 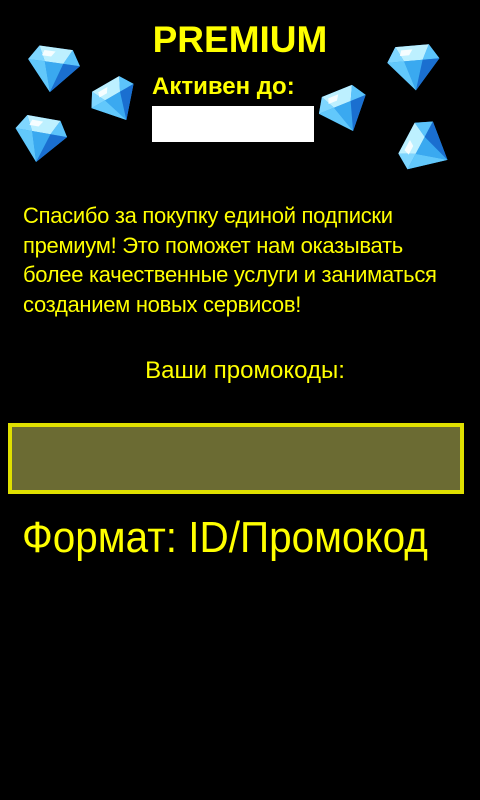 What do you see at coordinates (245, 370) in the screenshot?
I see `promo-codes-label: Ваши промокоды:` at bounding box center [245, 370].